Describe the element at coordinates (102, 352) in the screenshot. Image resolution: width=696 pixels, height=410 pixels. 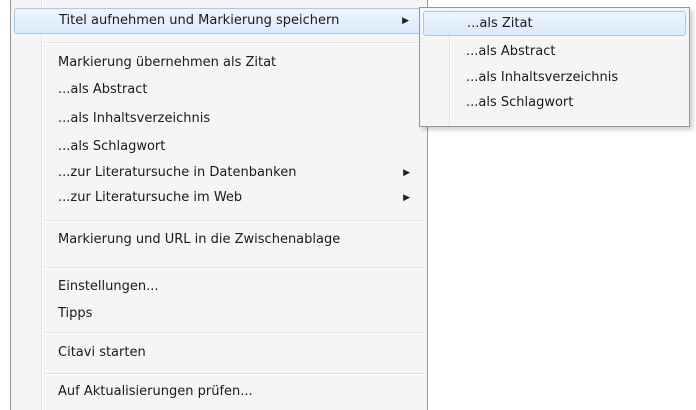
I see `menu-item-label: Citavi starten` at that location.